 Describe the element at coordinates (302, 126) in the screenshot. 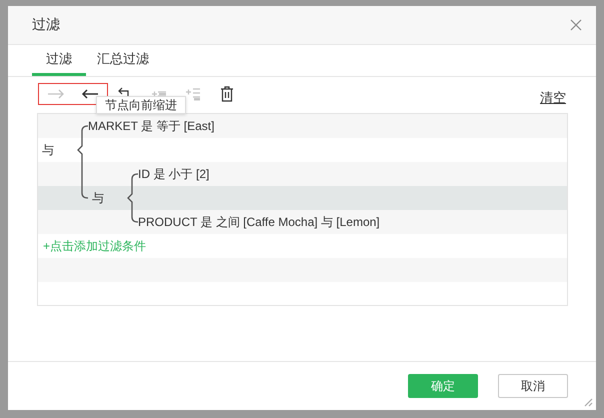

I see `table-row: MARKET 是 等于 [East]` at that location.